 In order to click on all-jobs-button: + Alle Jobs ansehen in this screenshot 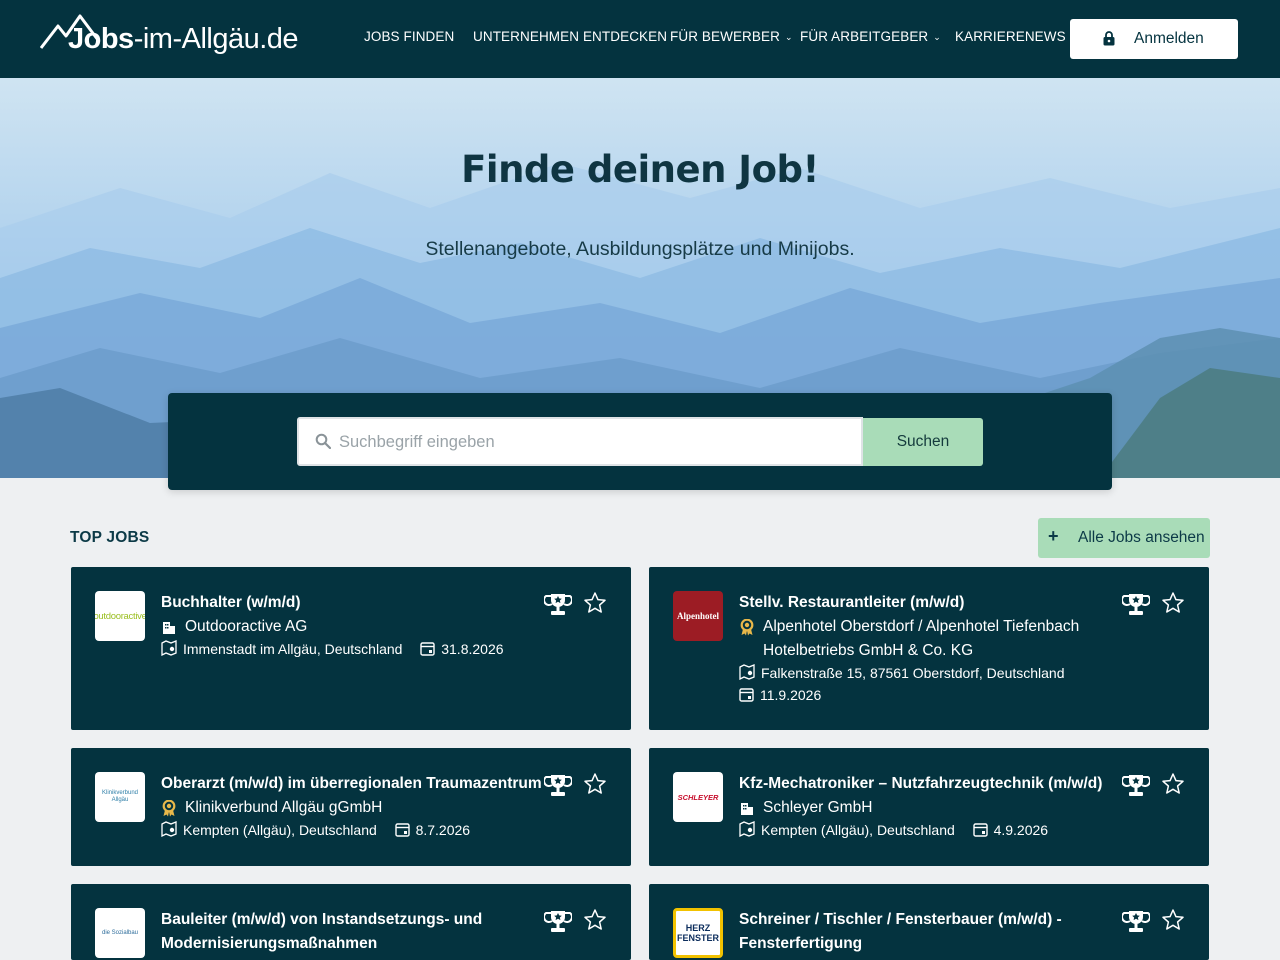, I will do `click(1124, 538)`.